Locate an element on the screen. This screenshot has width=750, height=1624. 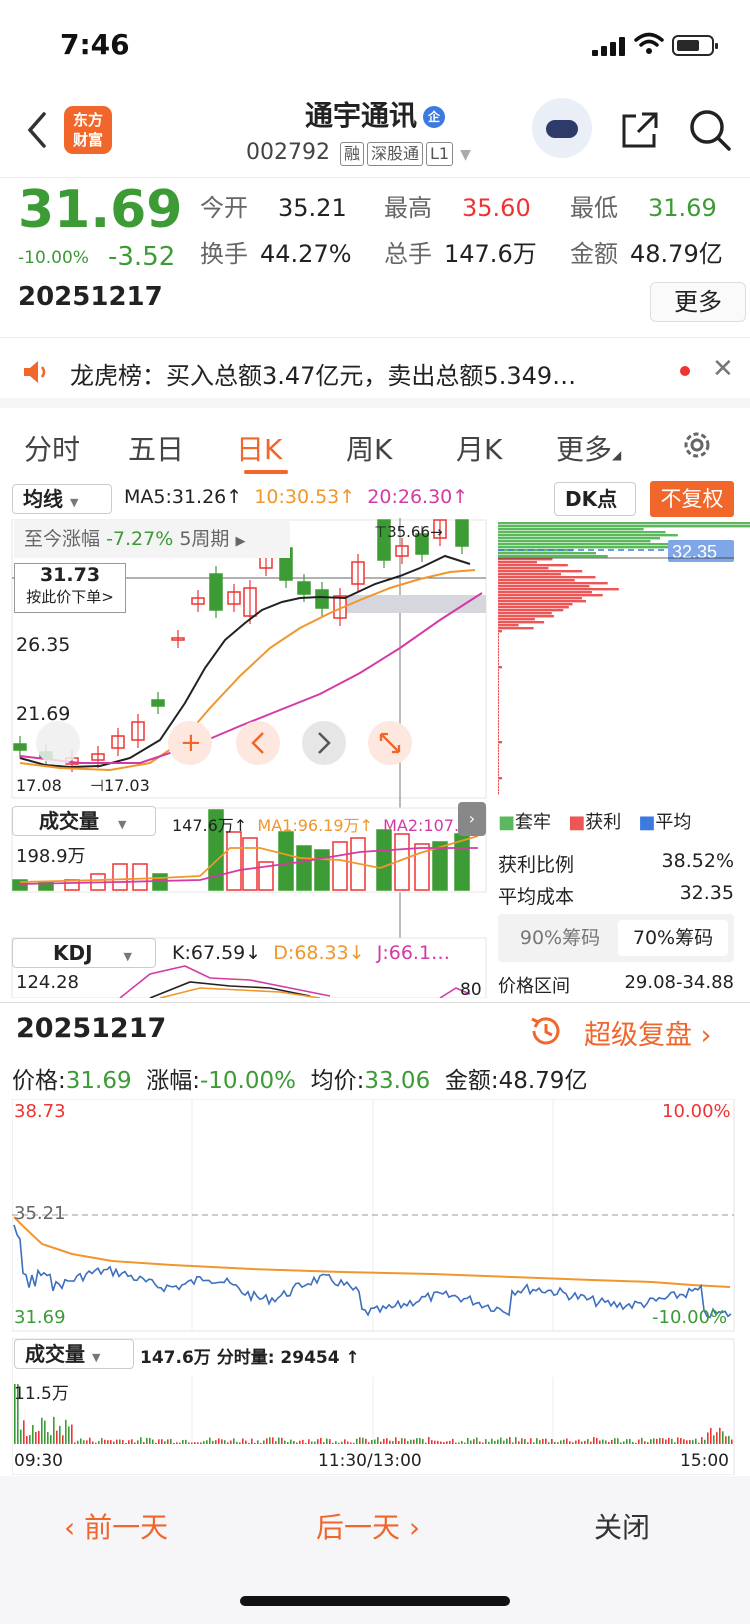
prev-day-button: ‹ 前一天 is located at coordinates (116, 1526).